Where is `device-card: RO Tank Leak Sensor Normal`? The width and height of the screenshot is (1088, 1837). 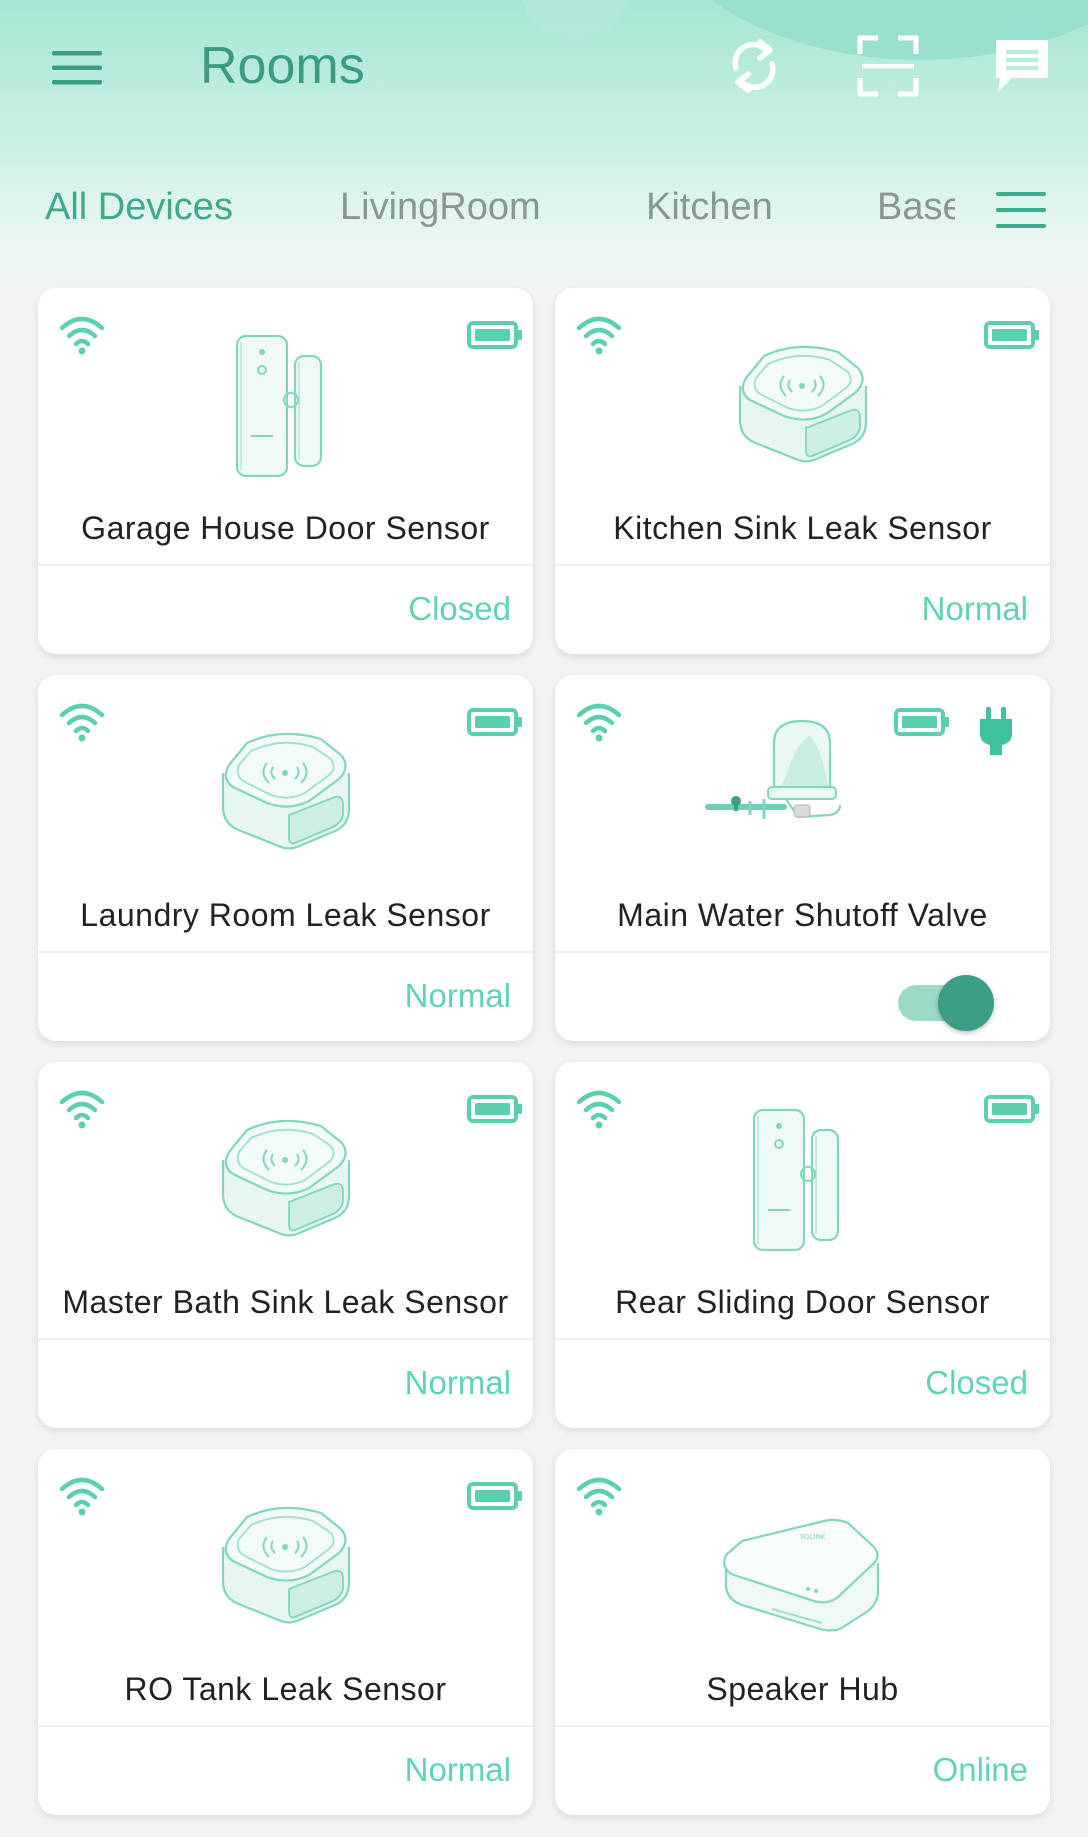 device-card: RO Tank Leak Sensor Normal is located at coordinates (285, 1632).